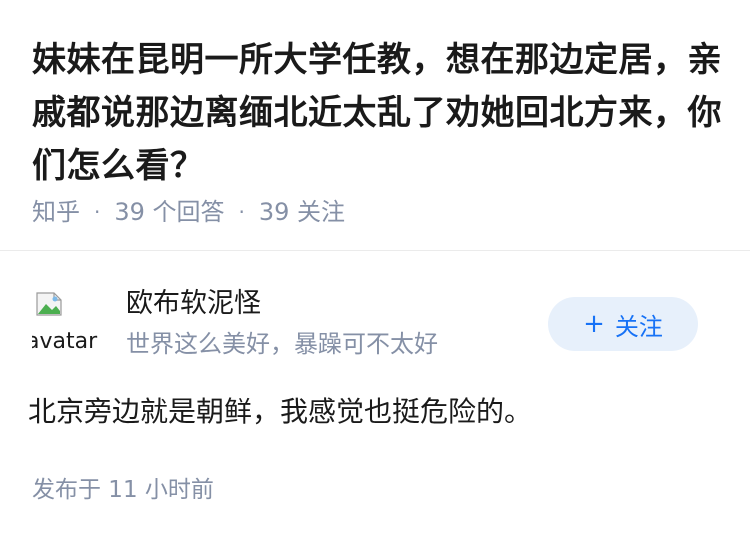 The width and height of the screenshot is (750, 540). What do you see at coordinates (49, 304) in the screenshot?
I see `broken-image-icon` at bounding box center [49, 304].